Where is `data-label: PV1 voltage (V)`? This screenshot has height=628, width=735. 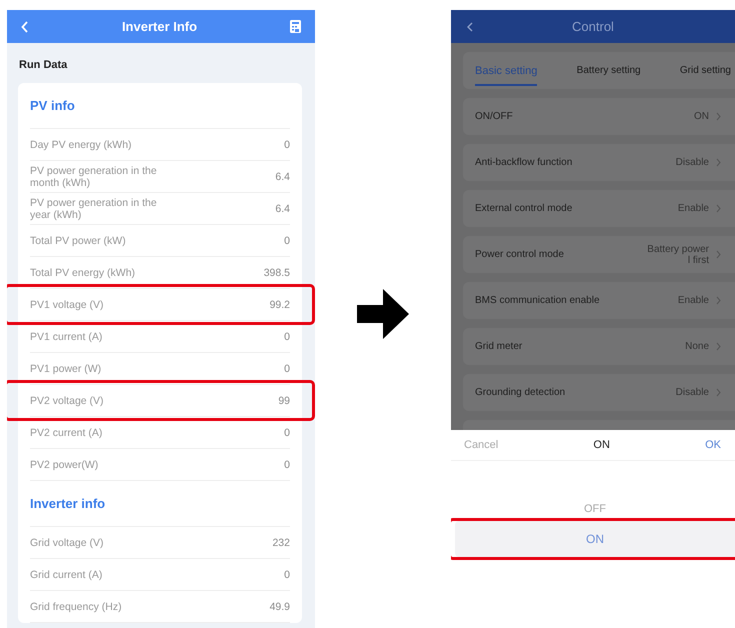
data-label: PV1 voltage (V) is located at coordinates (67, 304).